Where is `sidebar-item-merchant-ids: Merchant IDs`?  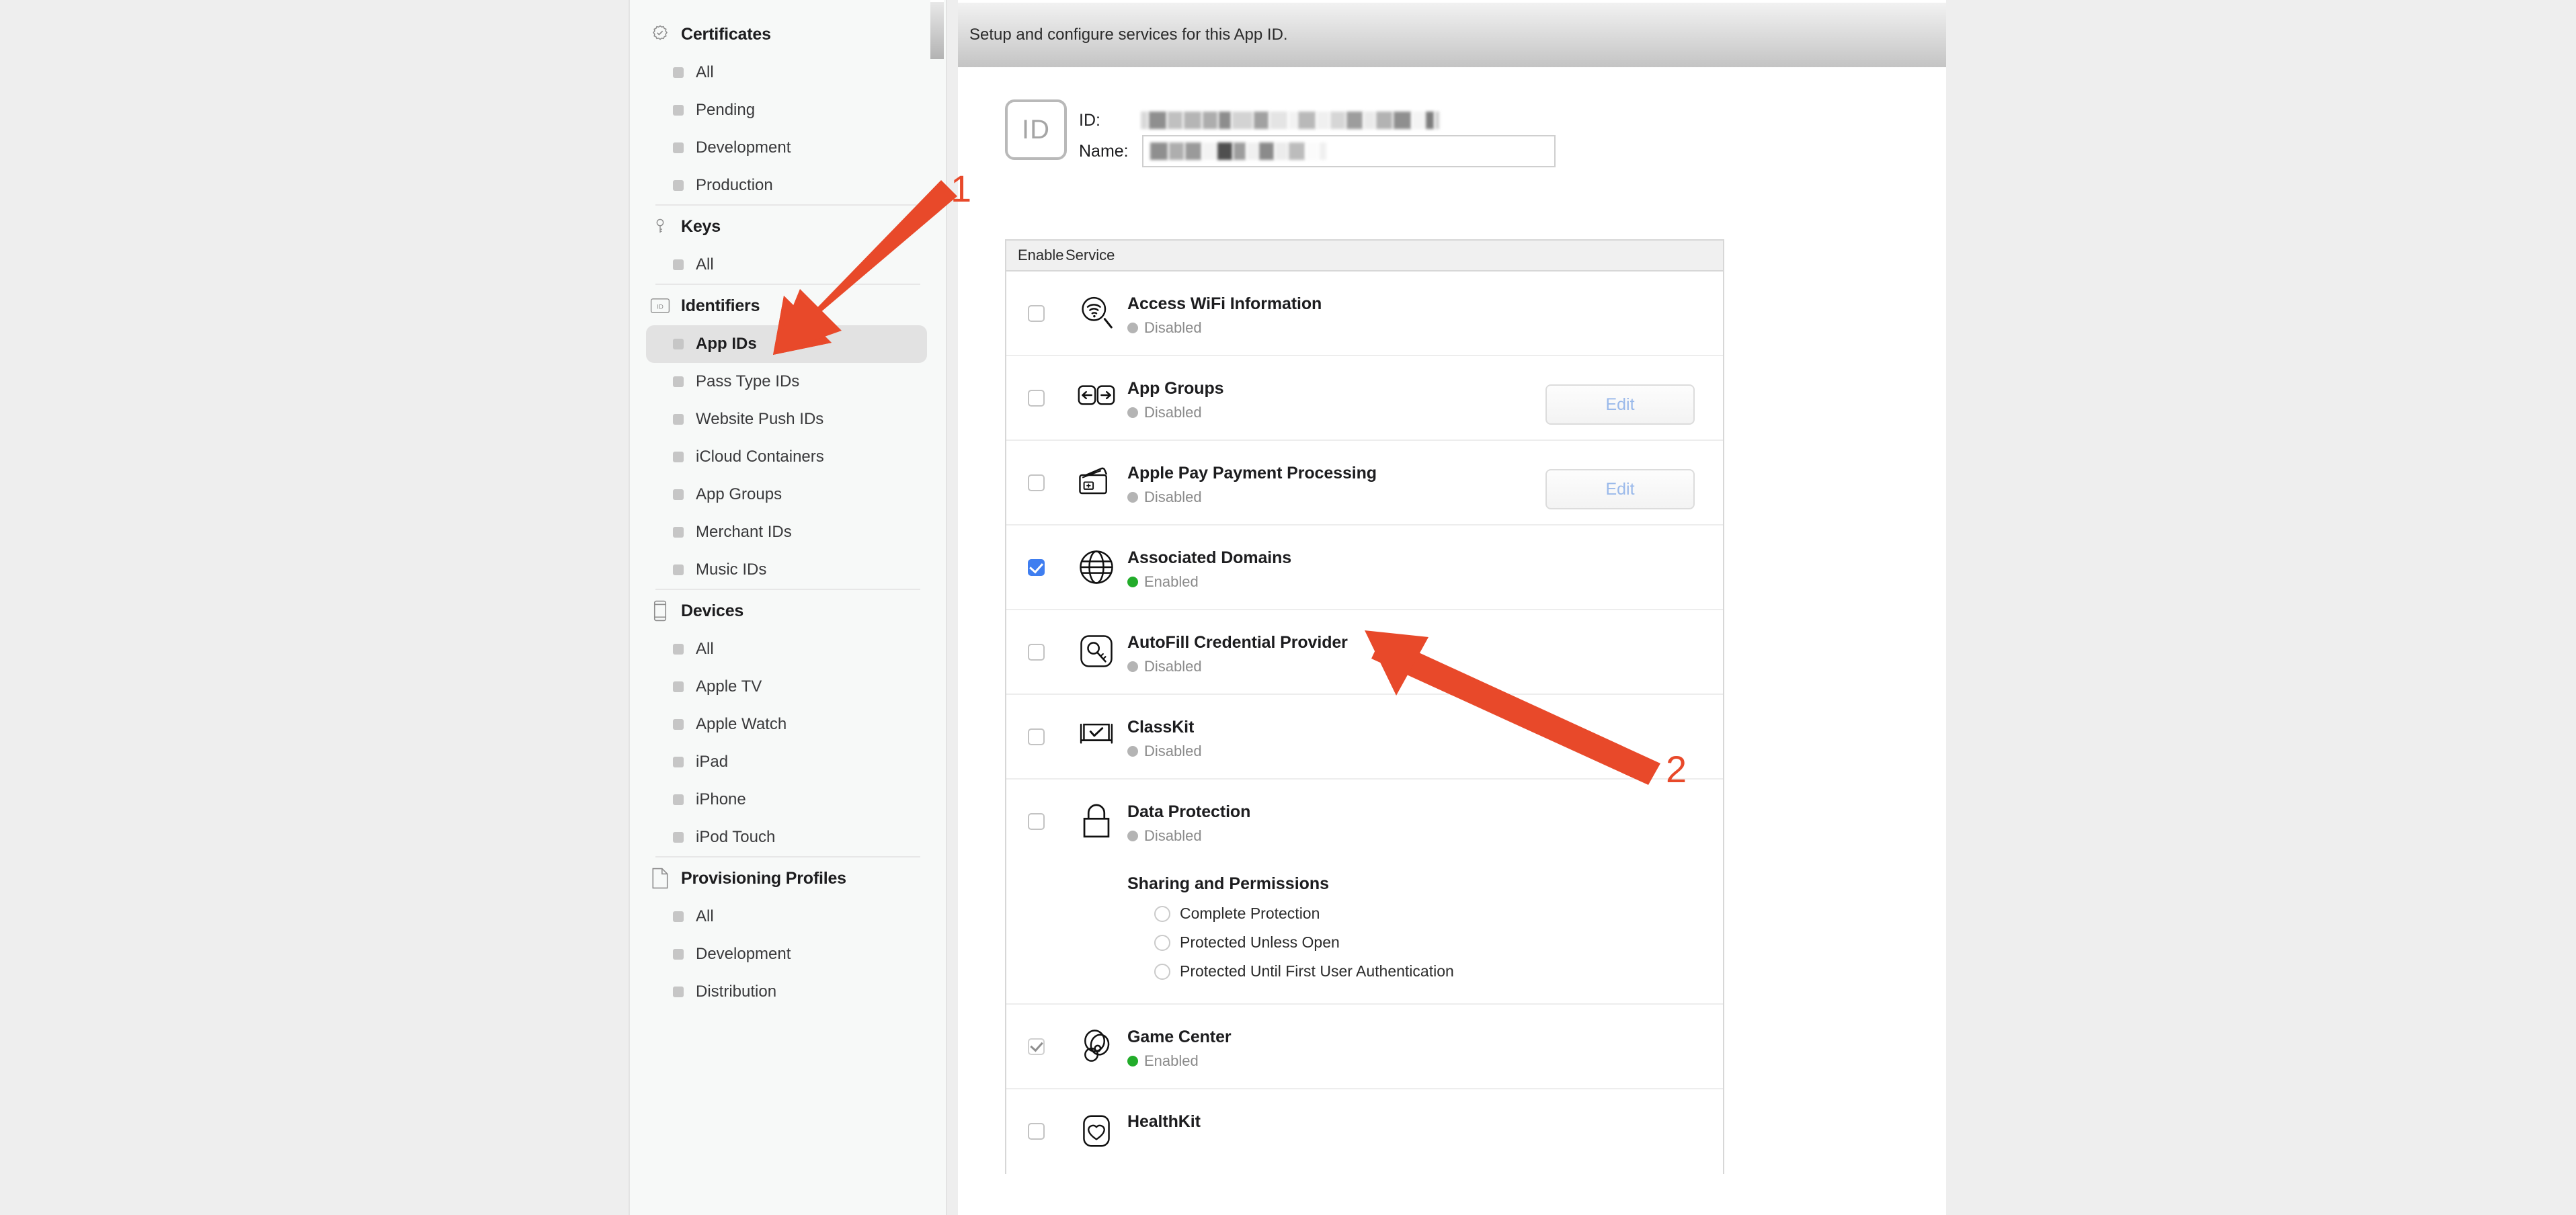
sidebar-item-merchant-ids: Merchant IDs is located at coordinates (786, 532).